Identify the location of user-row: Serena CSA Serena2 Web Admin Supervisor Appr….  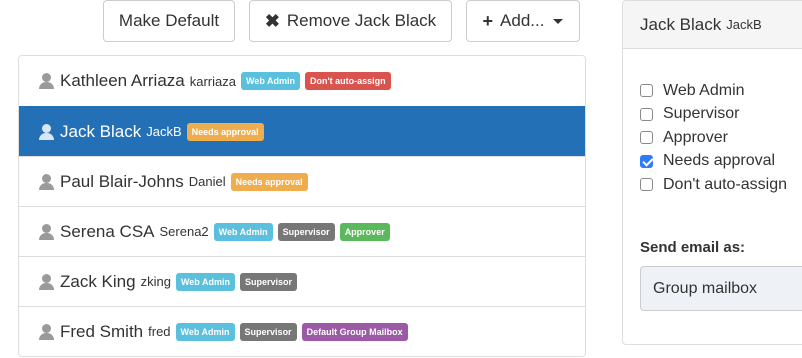
(302, 231).